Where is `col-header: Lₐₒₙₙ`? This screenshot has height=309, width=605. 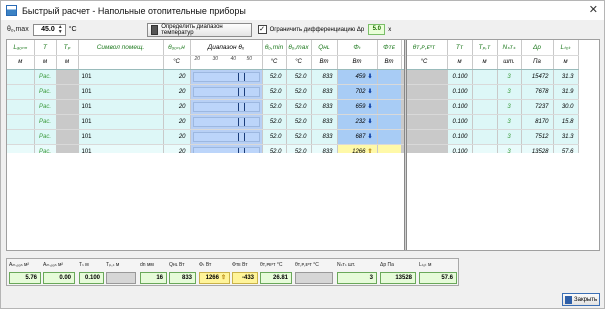 col-header: Lₐₒₙₙ is located at coordinates (21, 48).